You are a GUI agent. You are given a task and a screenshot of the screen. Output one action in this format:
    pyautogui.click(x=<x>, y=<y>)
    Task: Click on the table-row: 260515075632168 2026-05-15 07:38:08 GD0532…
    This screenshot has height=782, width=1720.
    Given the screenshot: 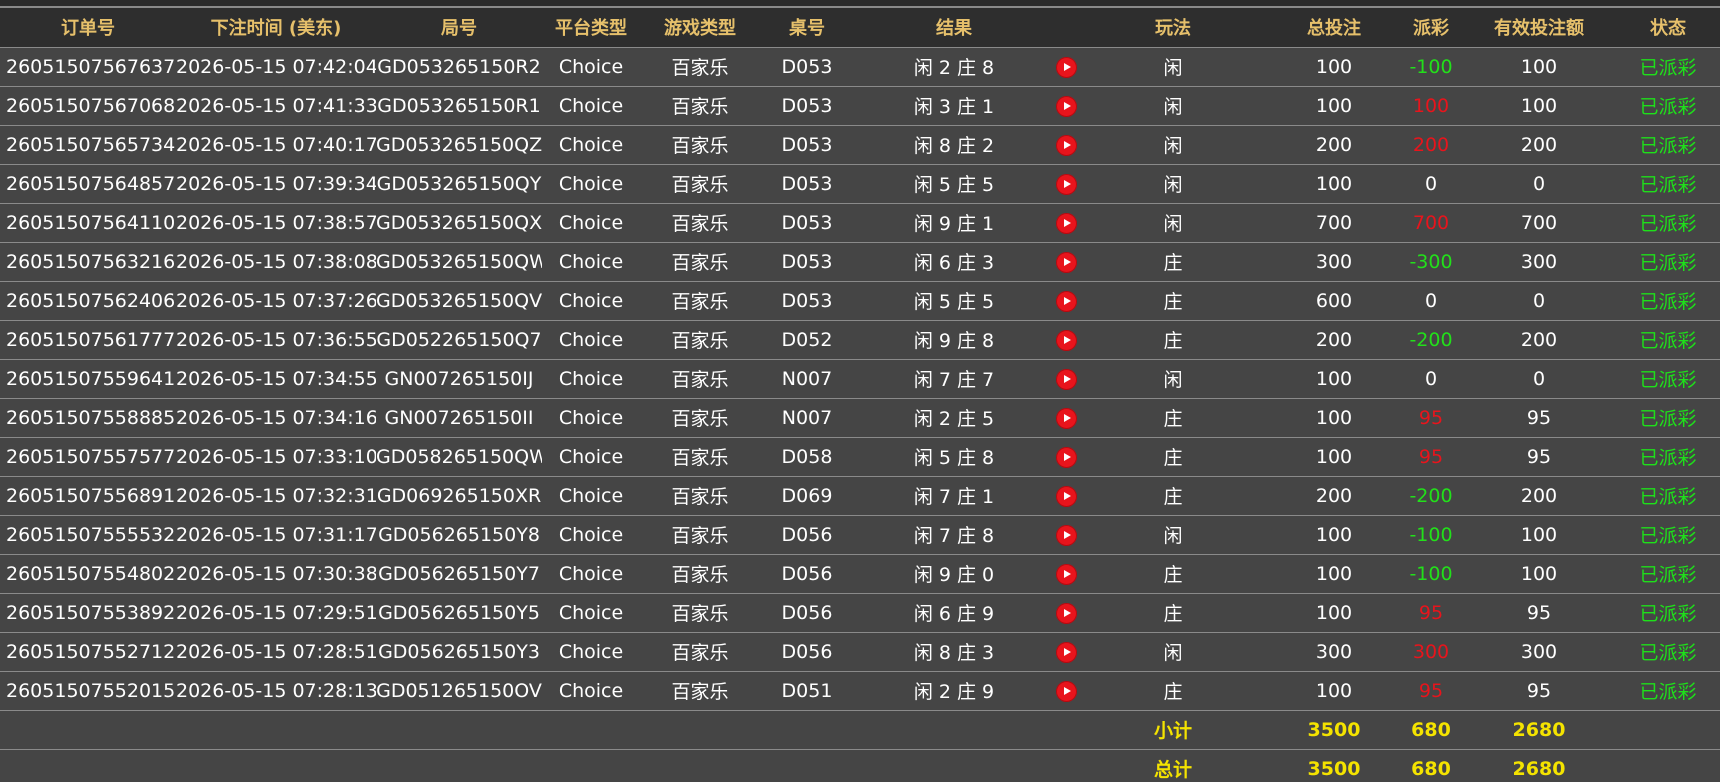 What is the action you would take?
    pyautogui.click(x=860, y=262)
    